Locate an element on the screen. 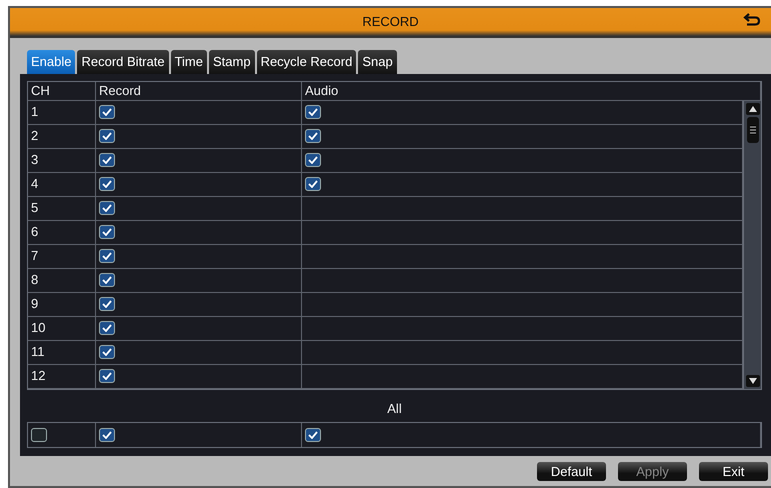 The image size is (771, 488). tab: Enable is located at coordinates (51, 62).